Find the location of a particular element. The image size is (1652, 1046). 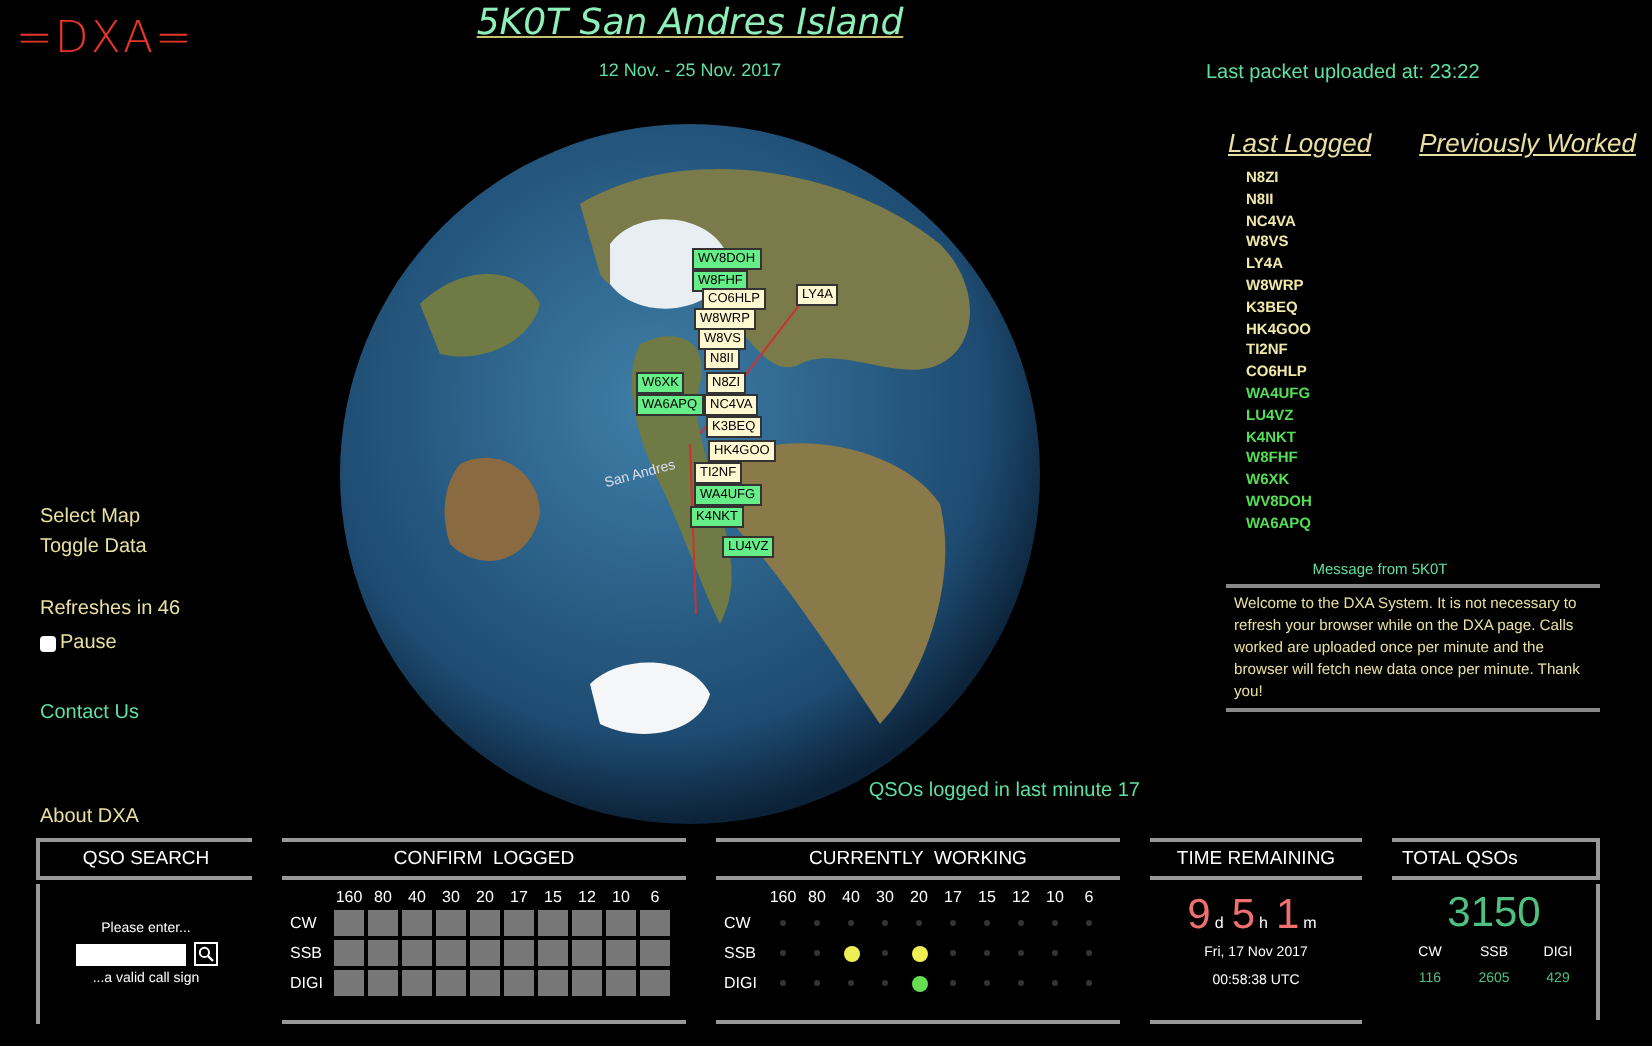

contact-link: Contact Us is located at coordinates (89, 713).